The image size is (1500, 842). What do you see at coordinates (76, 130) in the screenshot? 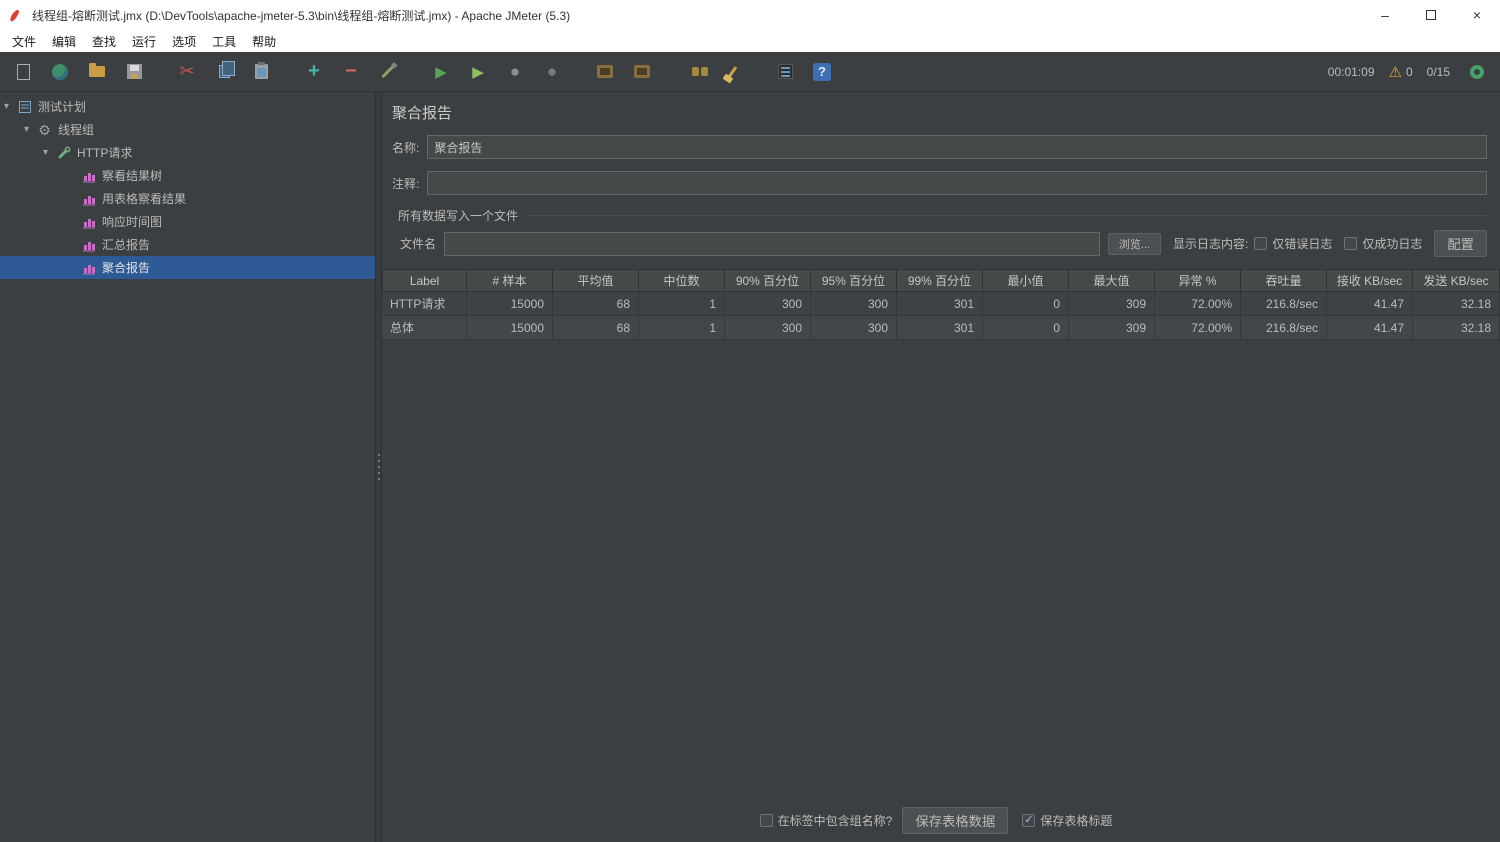
I see `tree-item-label: 线程组` at bounding box center [76, 130].